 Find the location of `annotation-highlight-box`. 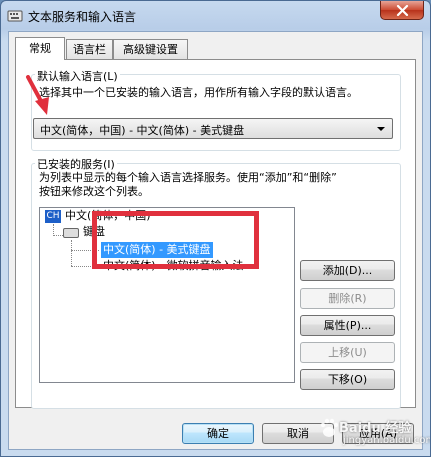

annotation-highlight-box is located at coordinates (175, 240).